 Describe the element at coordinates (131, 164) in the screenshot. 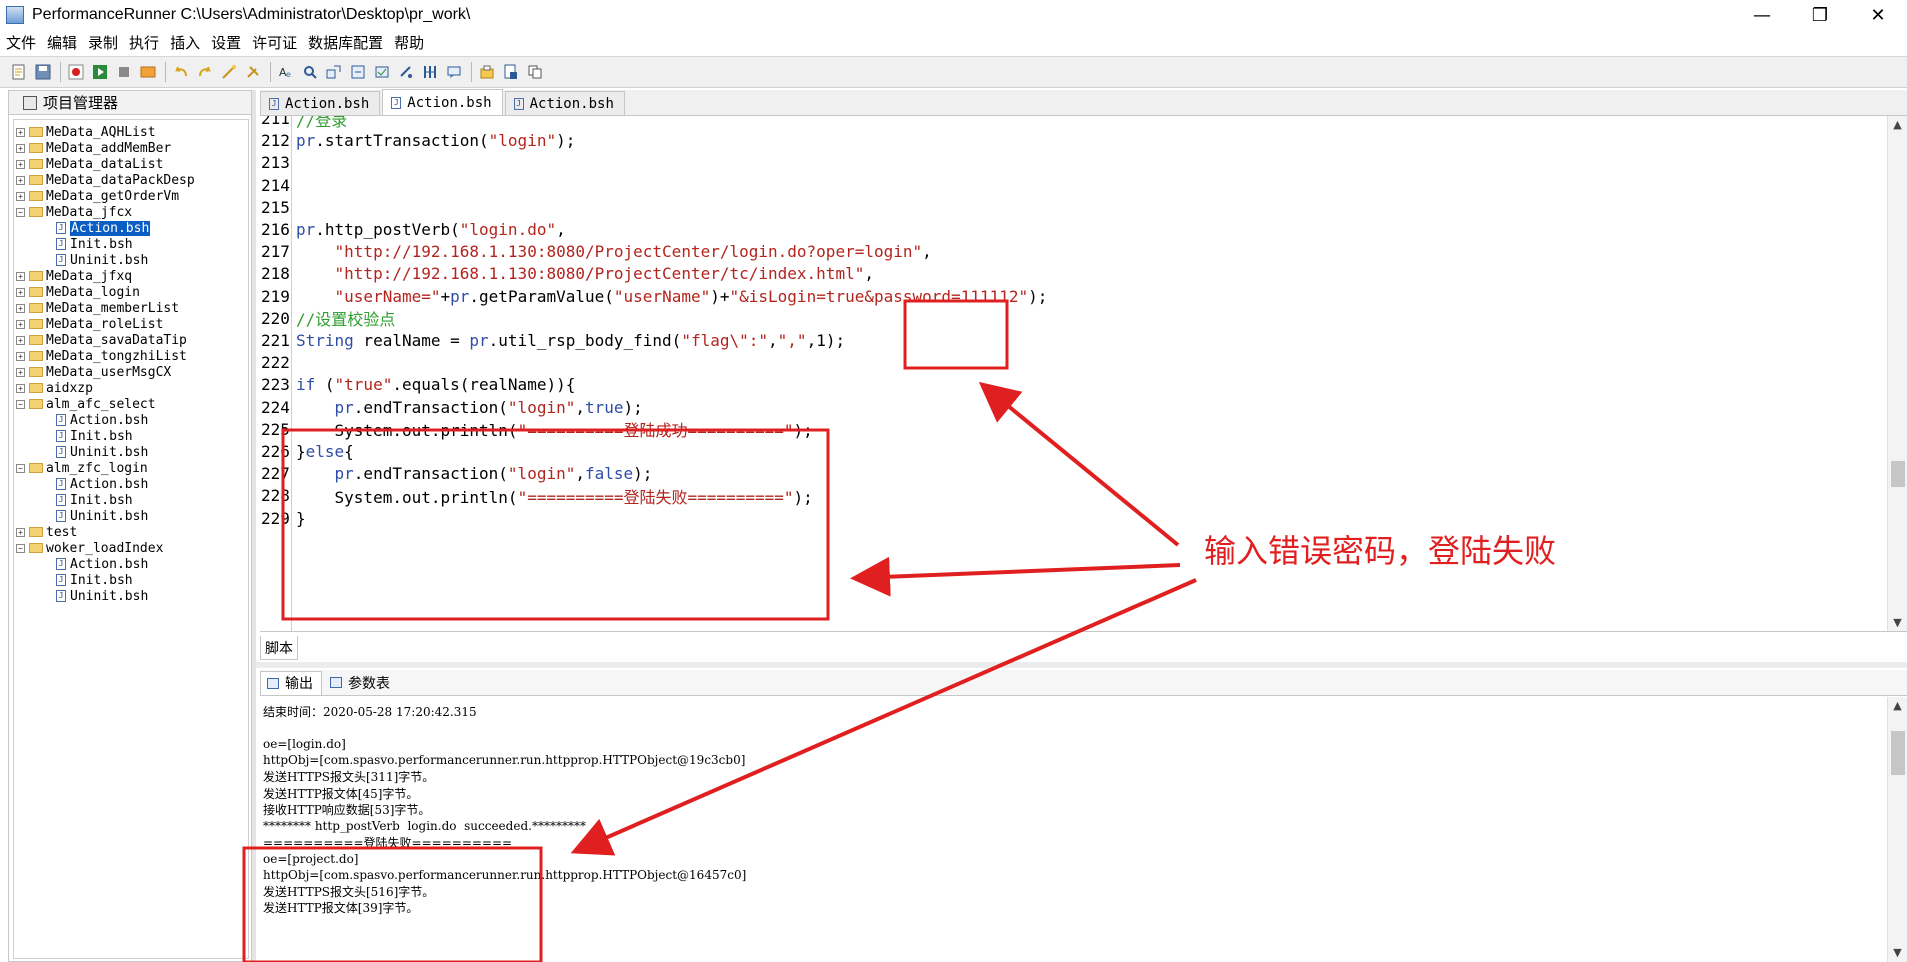

I see `tree-folder: + MeData_dataList` at that location.